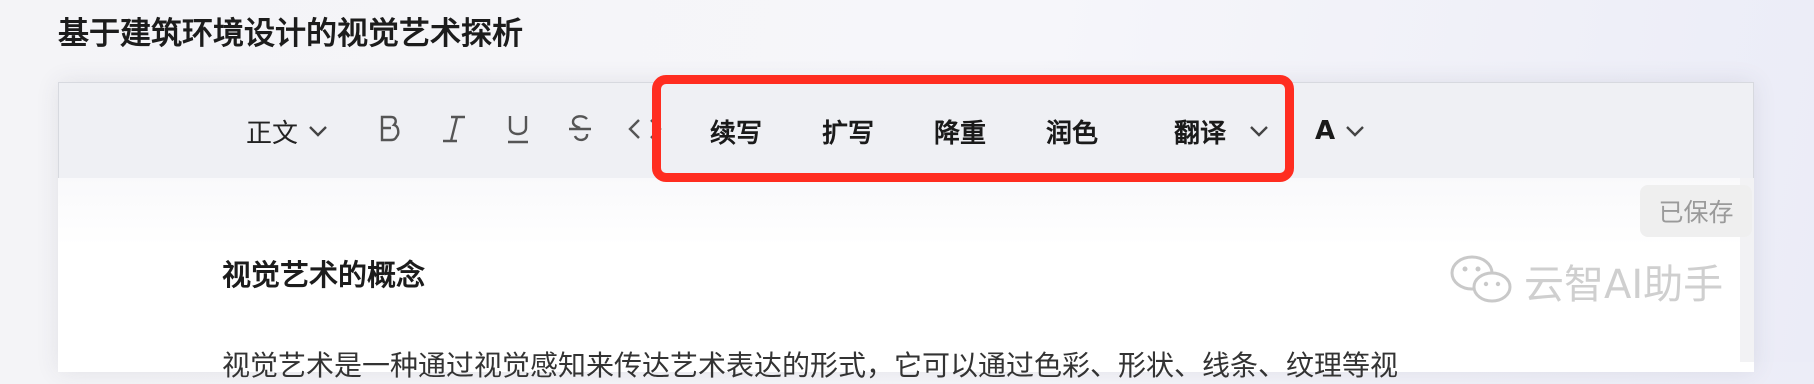  I want to click on italic-button, so click(454, 131).